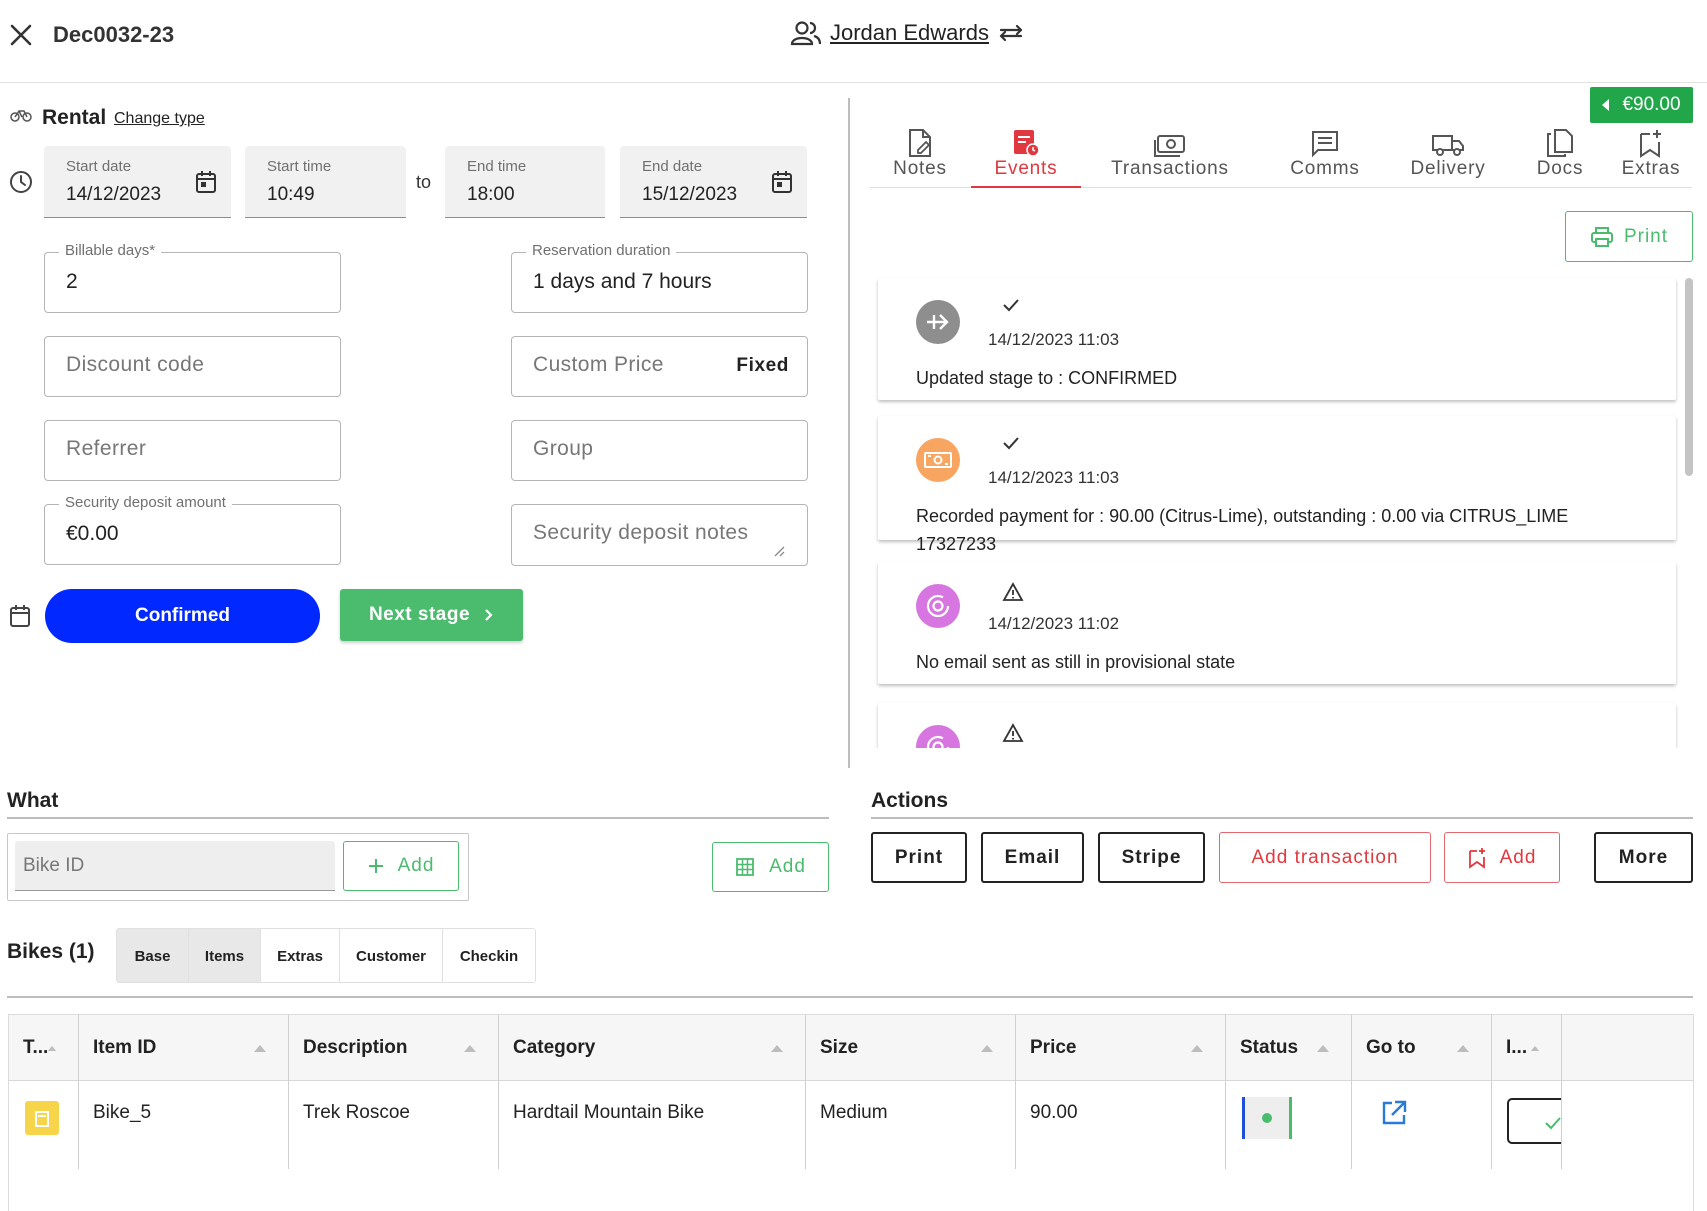 The height and width of the screenshot is (1211, 1707). I want to click on bikes-divider, so click(850, 997).